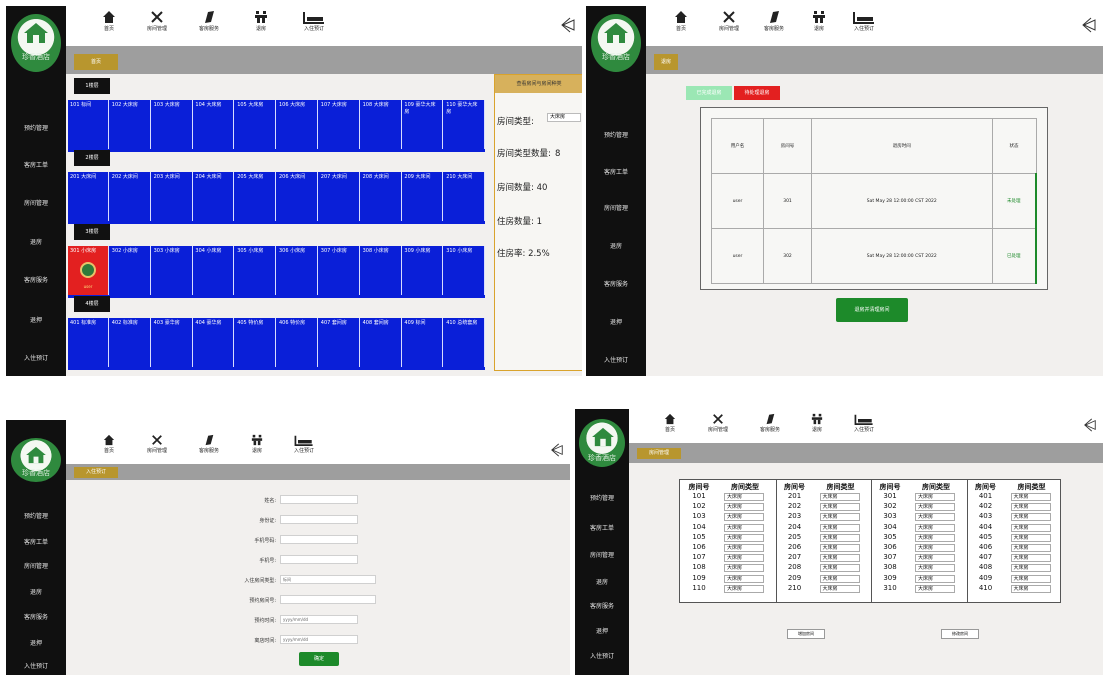 The image size is (1103, 675). I want to click on room-card: 101 标间, so click(88, 124).